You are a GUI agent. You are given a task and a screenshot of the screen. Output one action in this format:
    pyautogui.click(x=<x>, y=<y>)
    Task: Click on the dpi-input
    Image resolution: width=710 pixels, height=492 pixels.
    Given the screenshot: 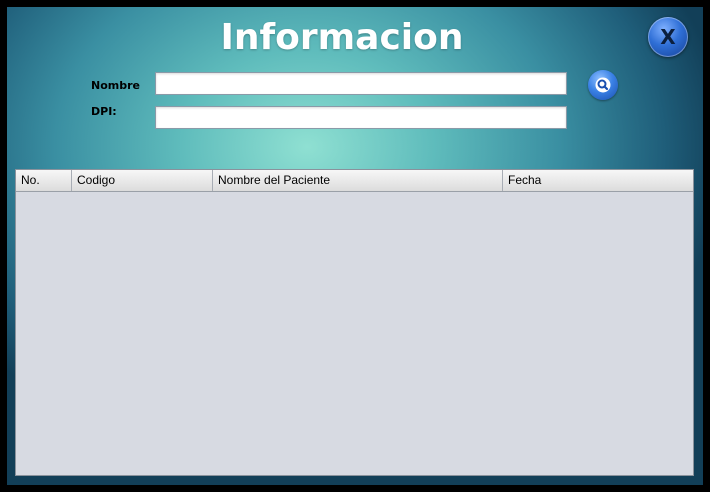 What is the action you would take?
    pyautogui.click(x=361, y=117)
    